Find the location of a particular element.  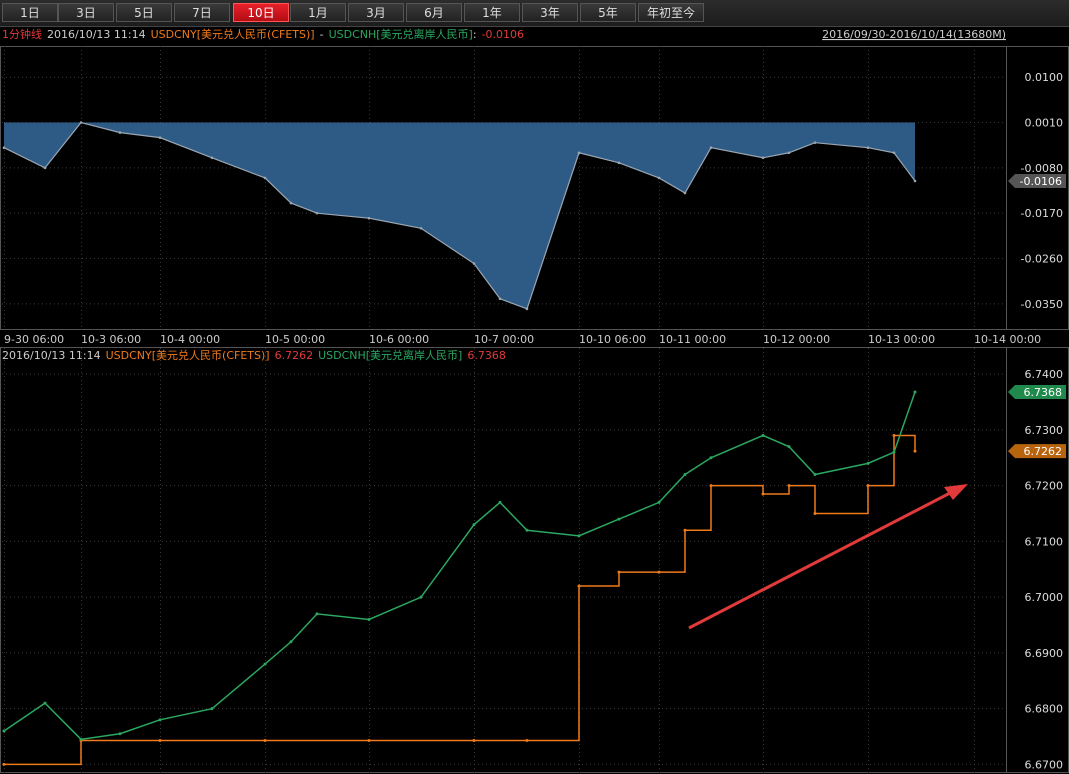

cny-last-value: 6.7262 is located at coordinates (1043, 451).